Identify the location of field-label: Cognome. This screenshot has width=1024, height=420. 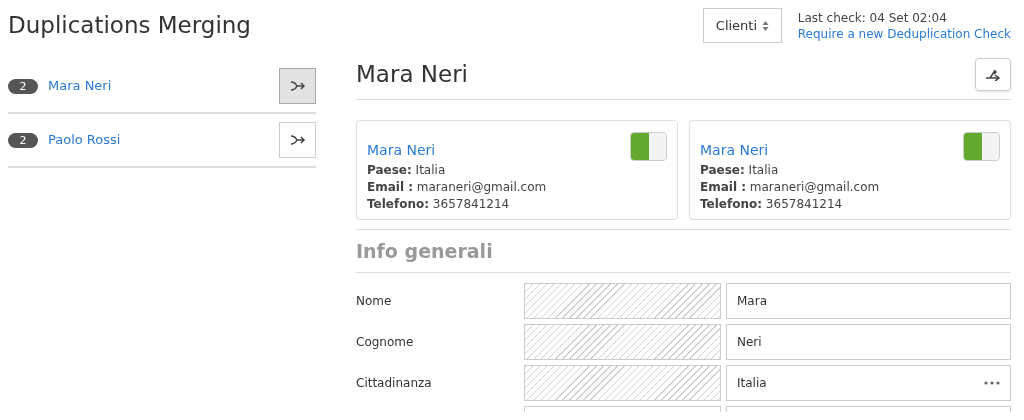
(385, 342).